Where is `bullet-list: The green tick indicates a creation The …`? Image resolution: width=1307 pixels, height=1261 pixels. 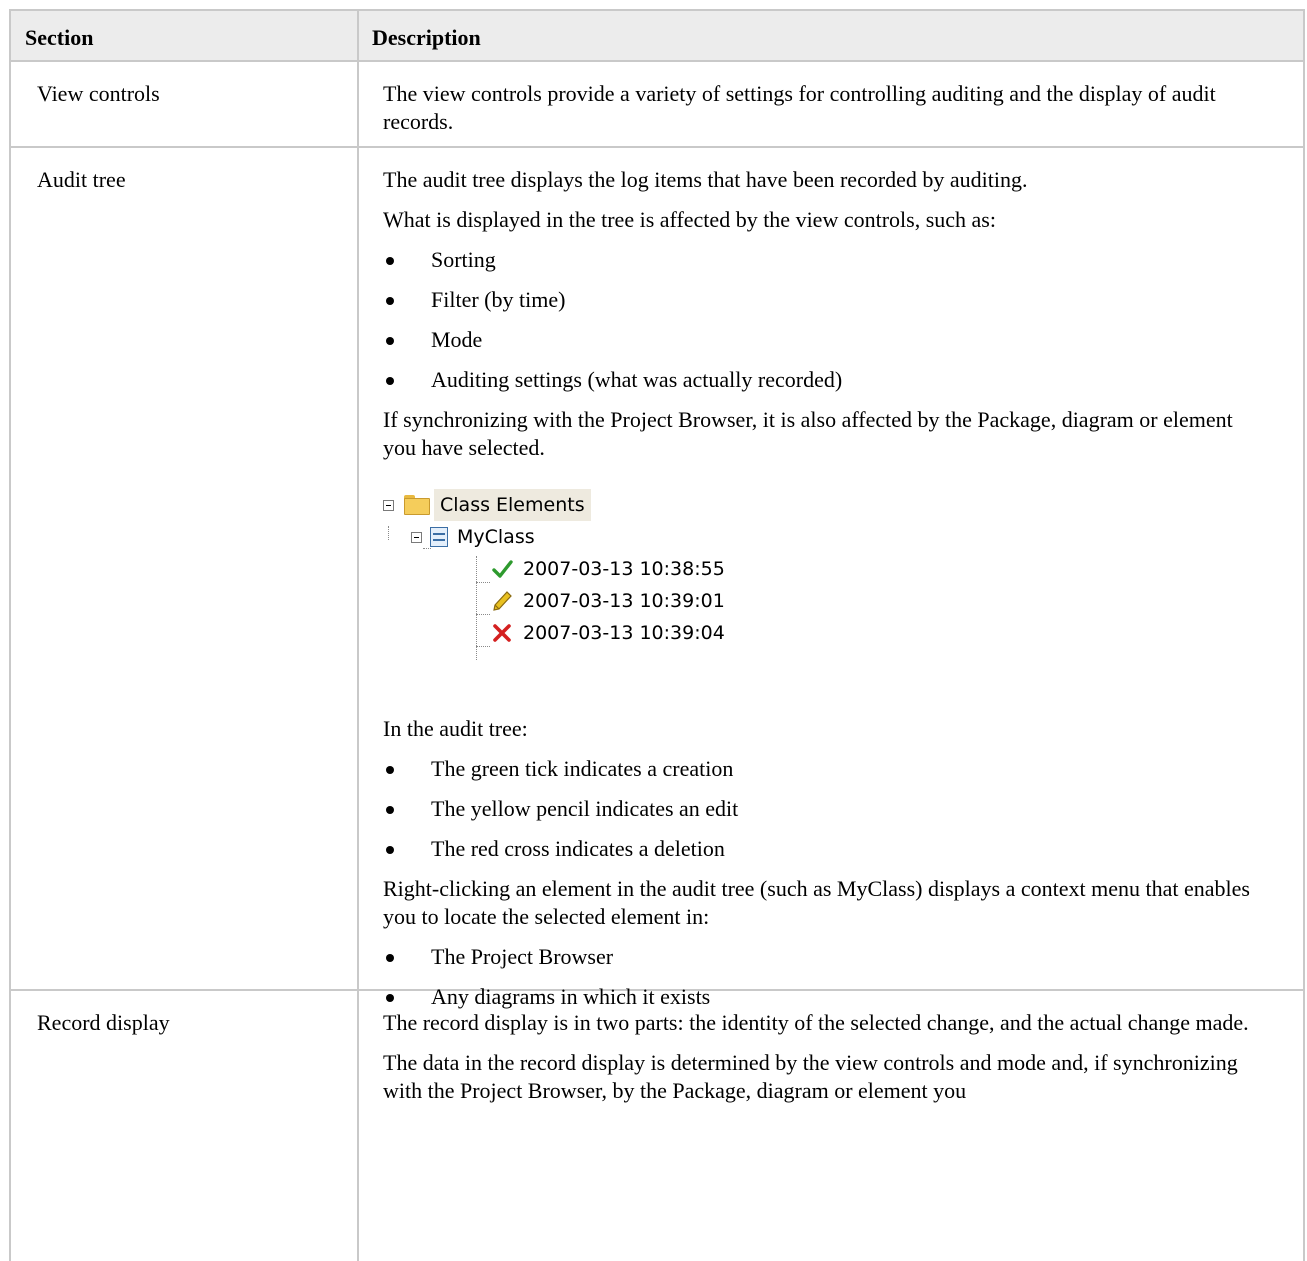
bullet-list: The green tick indicates a creation The … is located at coordinates (823, 809).